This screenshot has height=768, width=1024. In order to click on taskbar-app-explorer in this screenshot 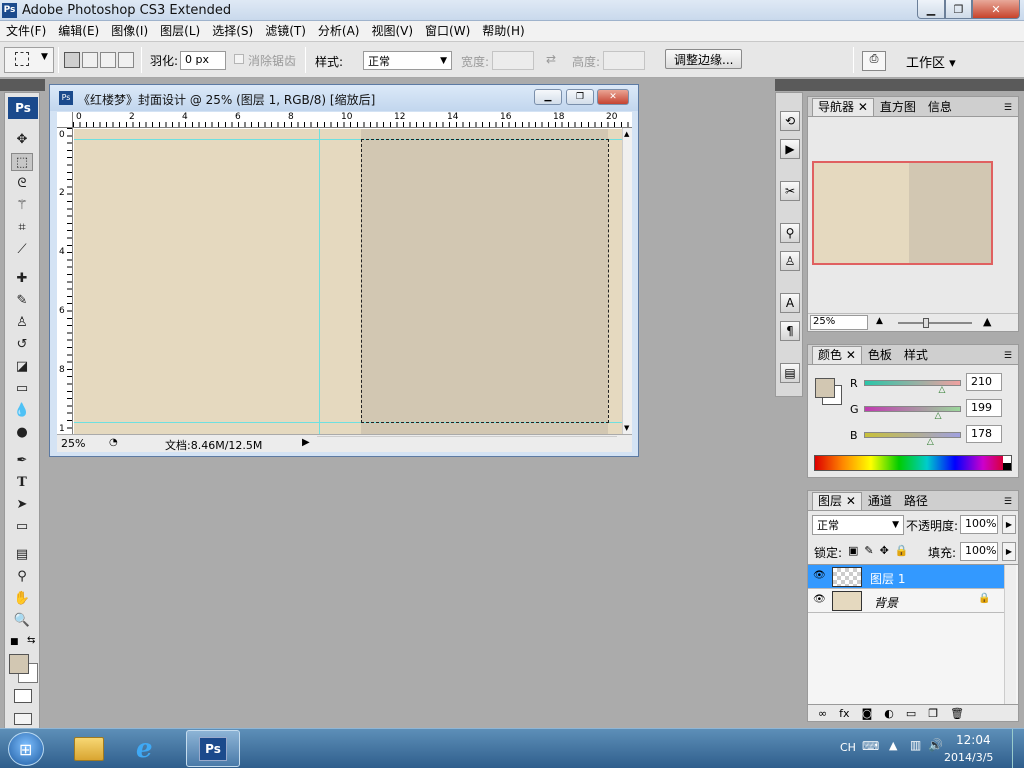, I will do `click(90, 749)`.